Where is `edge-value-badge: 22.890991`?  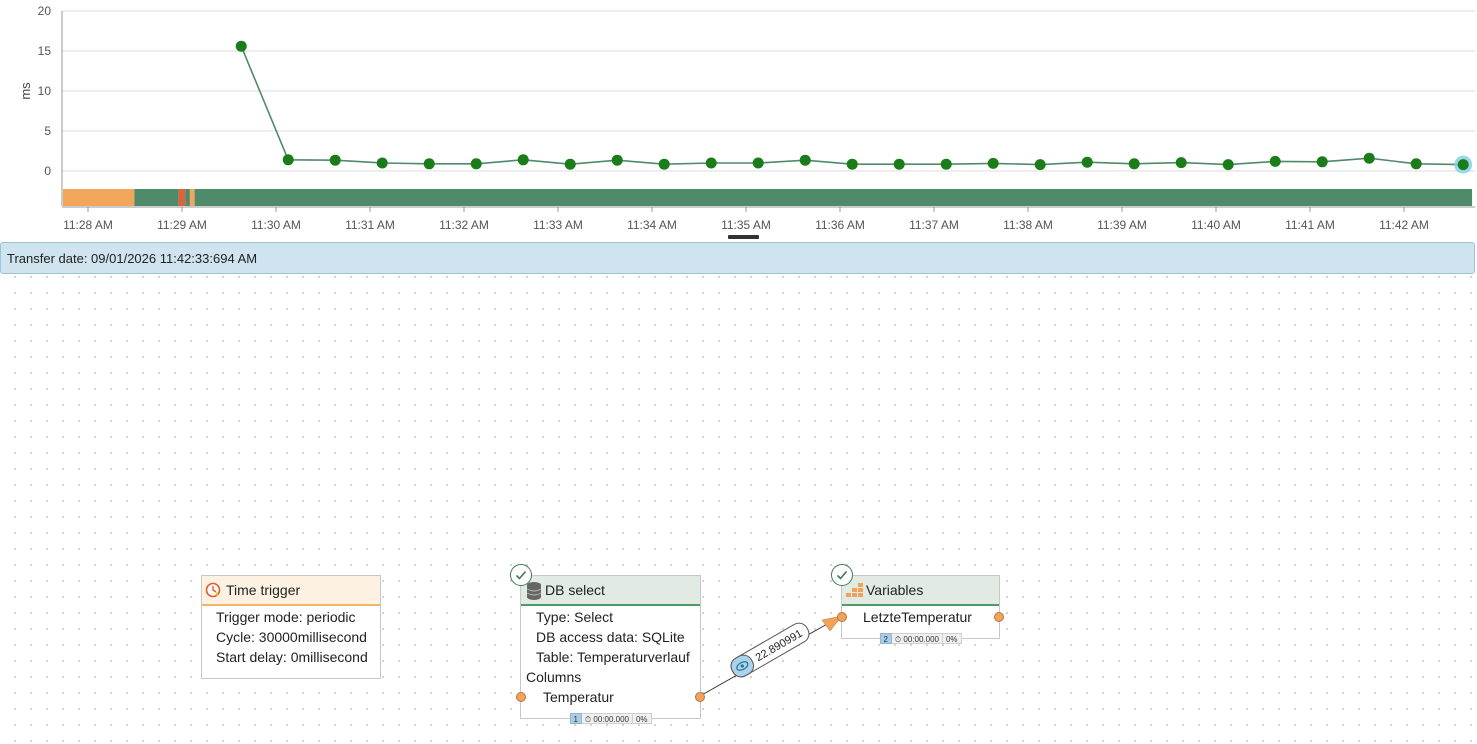
edge-value-badge: 22.890991 is located at coordinates (770, 650).